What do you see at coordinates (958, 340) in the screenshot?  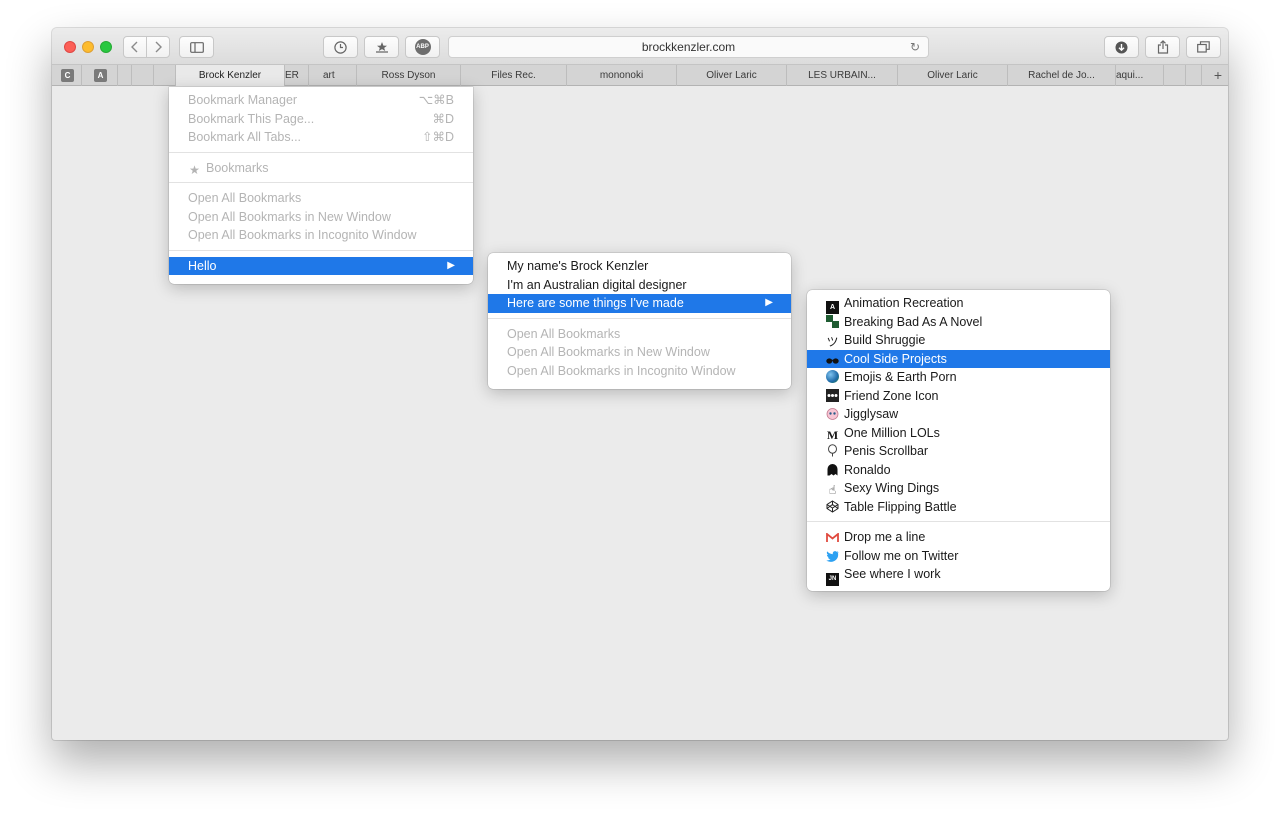 I see `menu-item-build-shruggie: ツ Build Shruggie` at bounding box center [958, 340].